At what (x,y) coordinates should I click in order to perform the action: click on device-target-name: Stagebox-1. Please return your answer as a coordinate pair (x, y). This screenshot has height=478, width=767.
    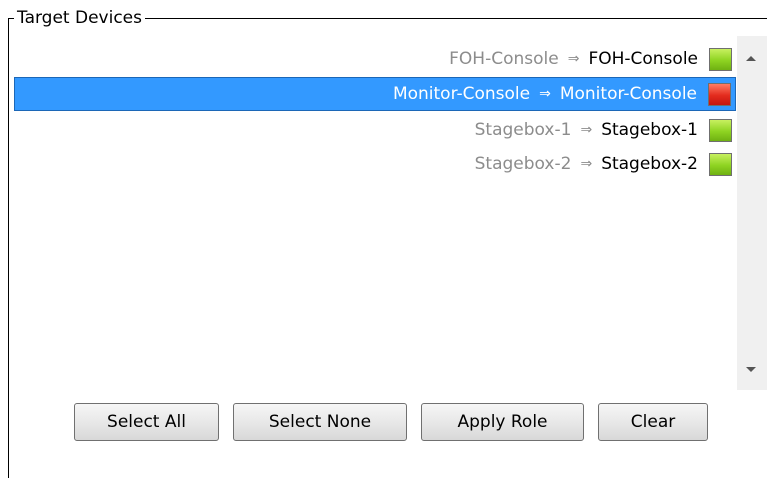
    Looking at the image, I should click on (649, 130).